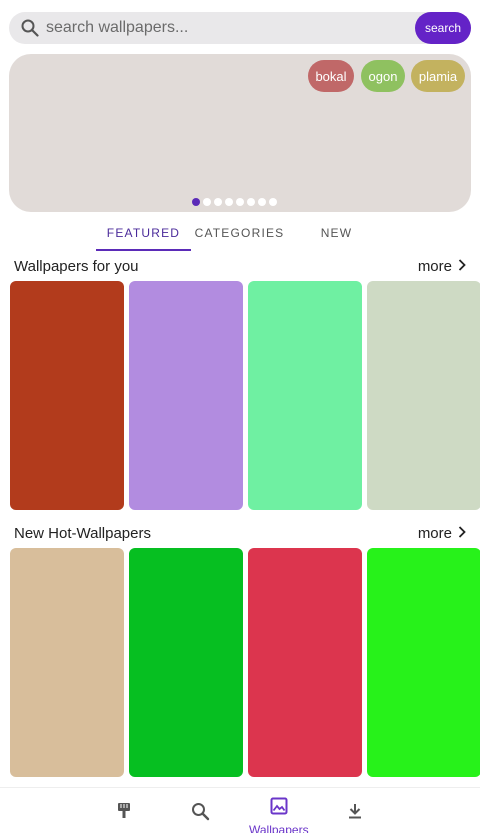  I want to click on active-tab-indicator, so click(143, 250).